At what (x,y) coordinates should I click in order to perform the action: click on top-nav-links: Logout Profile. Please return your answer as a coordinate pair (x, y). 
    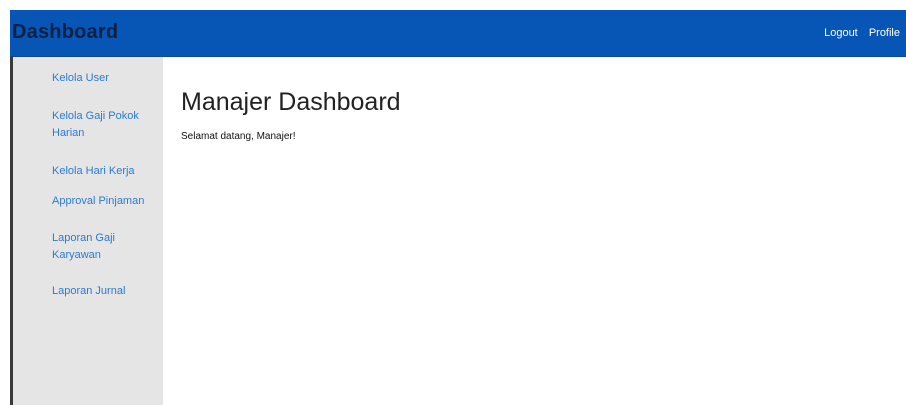
    Looking at the image, I should click on (858, 33).